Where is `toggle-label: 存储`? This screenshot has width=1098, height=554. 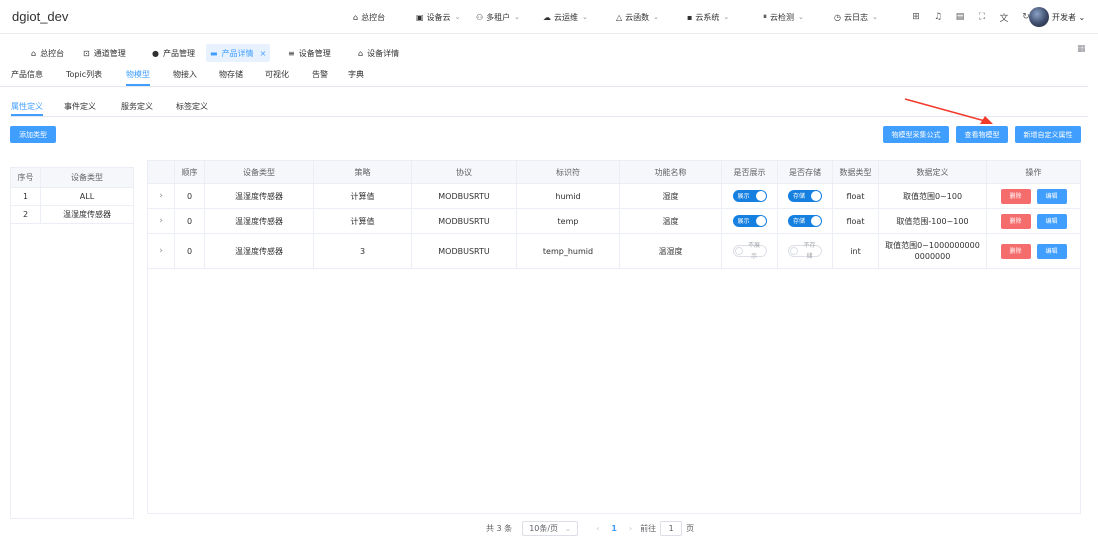 toggle-label: 存储 is located at coordinates (799, 196).